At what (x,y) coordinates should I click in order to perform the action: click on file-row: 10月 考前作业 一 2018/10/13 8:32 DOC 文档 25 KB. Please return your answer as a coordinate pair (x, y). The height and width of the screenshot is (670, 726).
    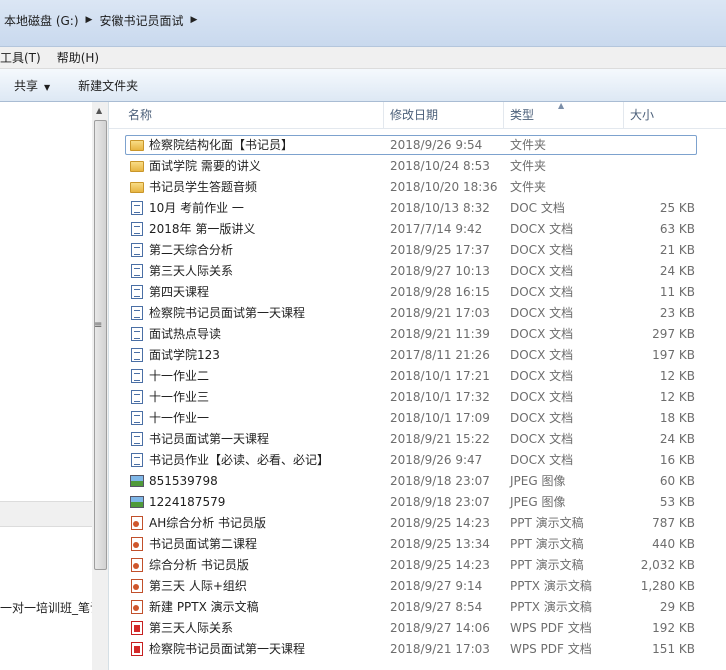
    Looking at the image, I should click on (417, 208).